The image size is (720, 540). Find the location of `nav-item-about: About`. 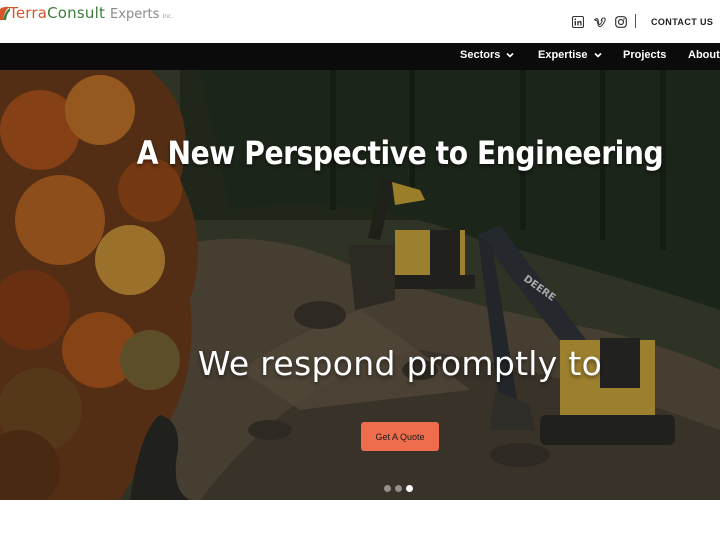

nav-item-about: About is located at coordinates (704, 55).